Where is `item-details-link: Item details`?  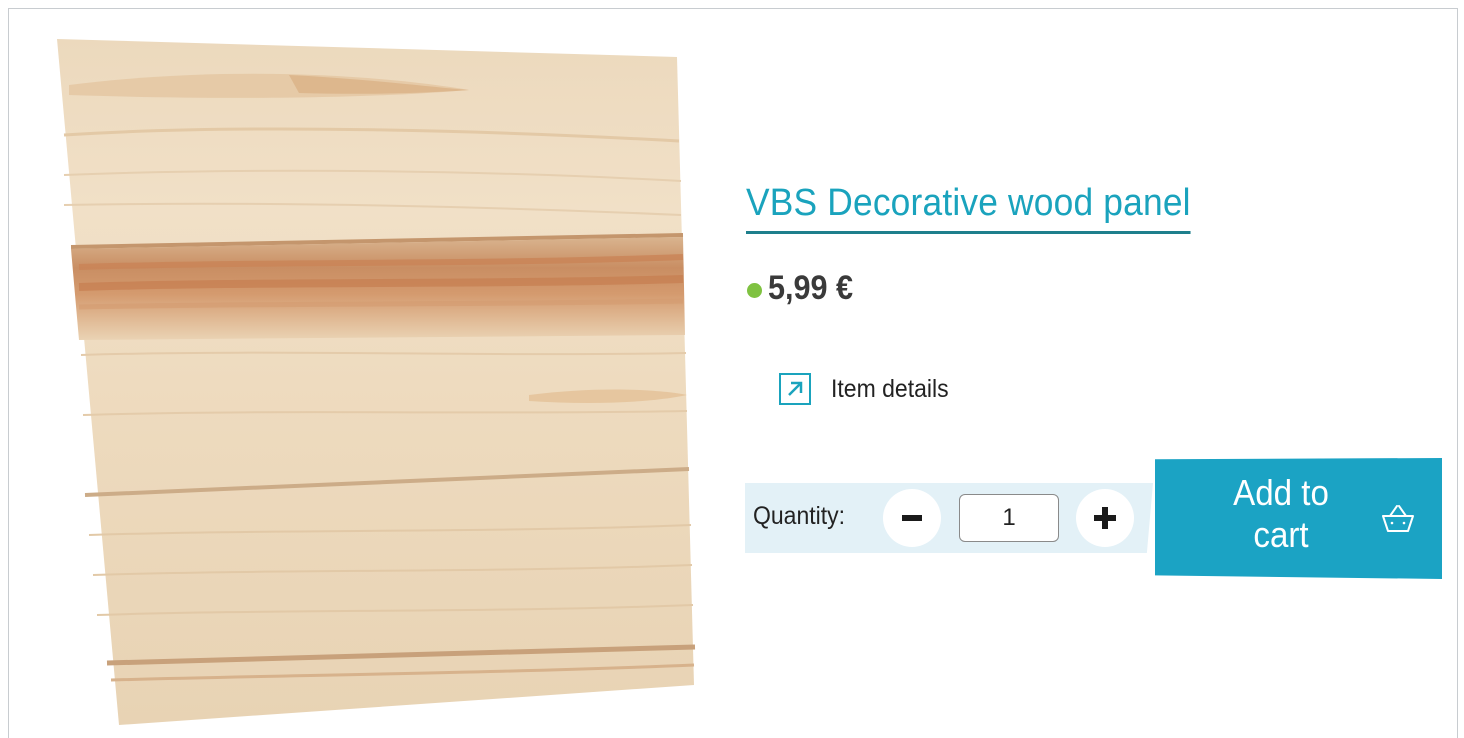 item-details-link: Item details is located at coordinates (869, 389).